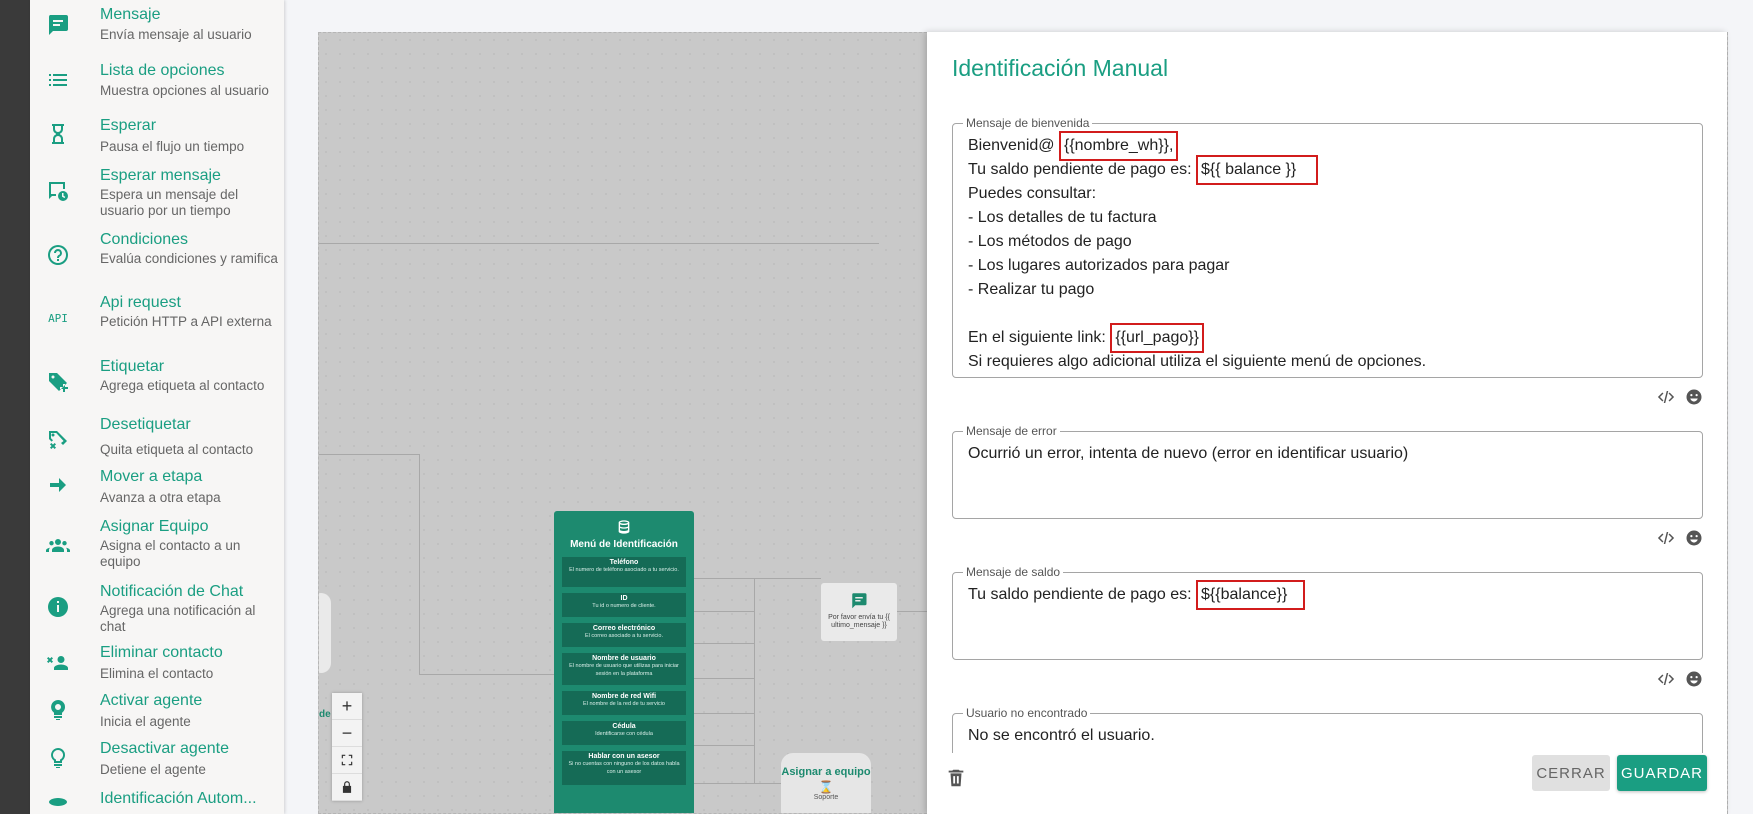 This screenshot has width=1753, height=814. Describe the element at coordinates (624, 756) in the screenshot. I see `node-option-title: Hablar con un asesor` at that location.